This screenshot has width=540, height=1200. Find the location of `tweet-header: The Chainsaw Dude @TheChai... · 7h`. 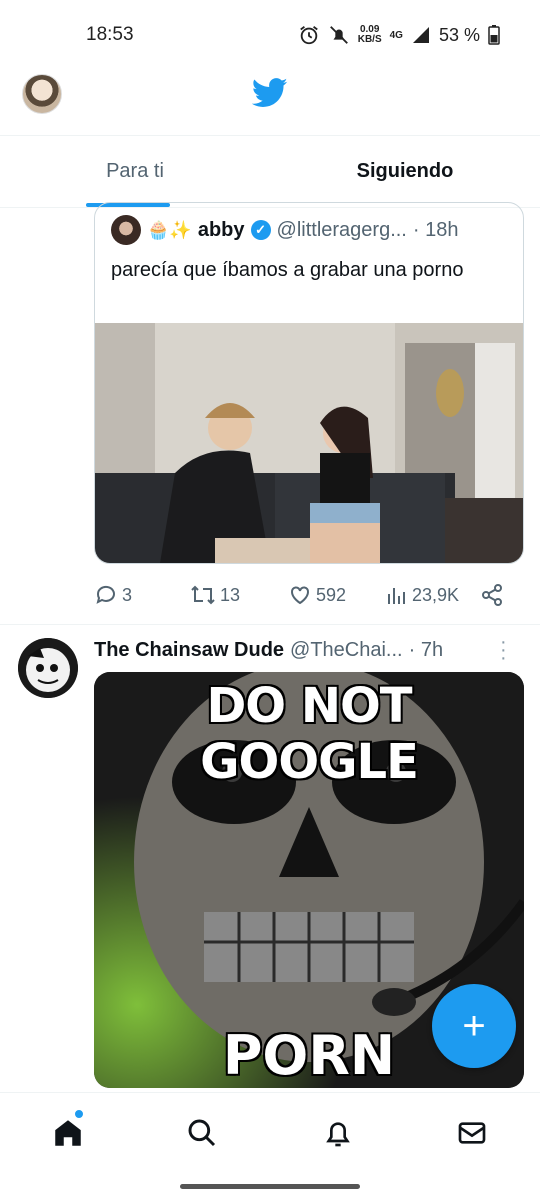

tweet-header: The Chainsaw Dude @TheChai... · 7h is located at coordinates (268, 650).